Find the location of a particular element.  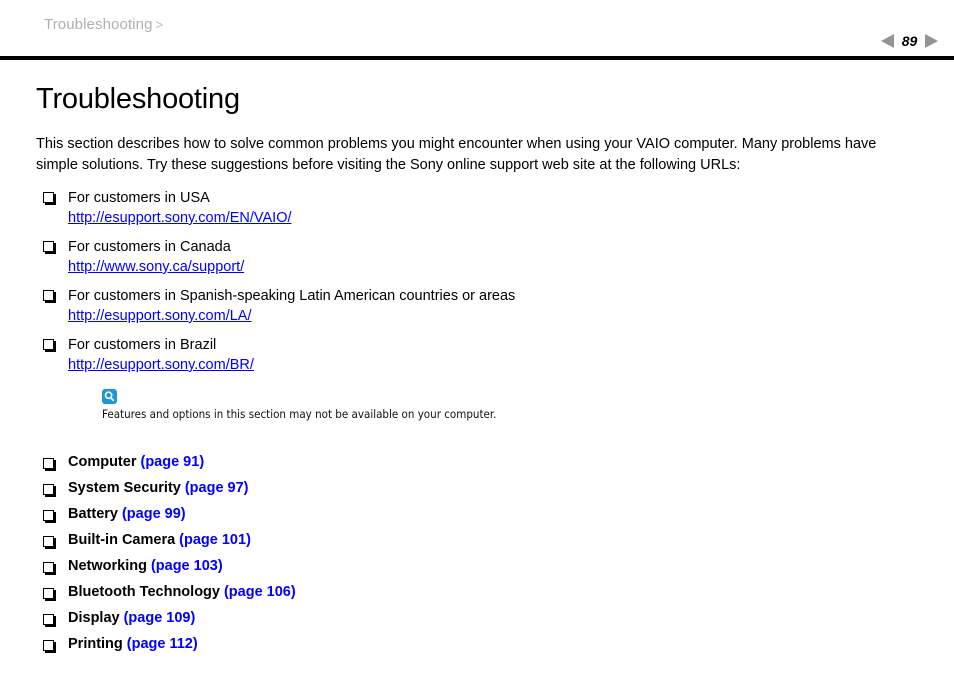

support-region-label: For customers in USA is located at coordinates (139, 197).